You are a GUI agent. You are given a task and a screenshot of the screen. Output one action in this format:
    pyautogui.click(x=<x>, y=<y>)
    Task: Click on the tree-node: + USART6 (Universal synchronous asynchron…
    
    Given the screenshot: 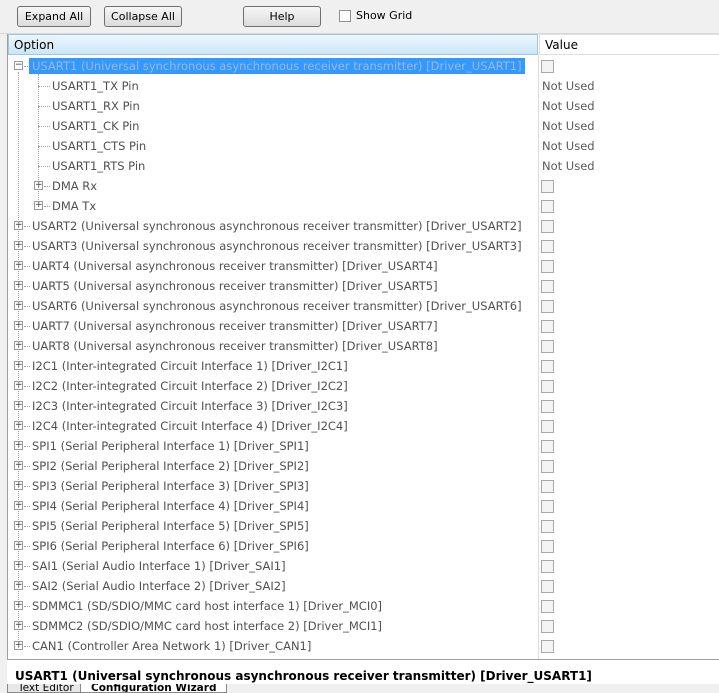 What is the action you would take?
    pyautogui.click(x=363, y=306)
    